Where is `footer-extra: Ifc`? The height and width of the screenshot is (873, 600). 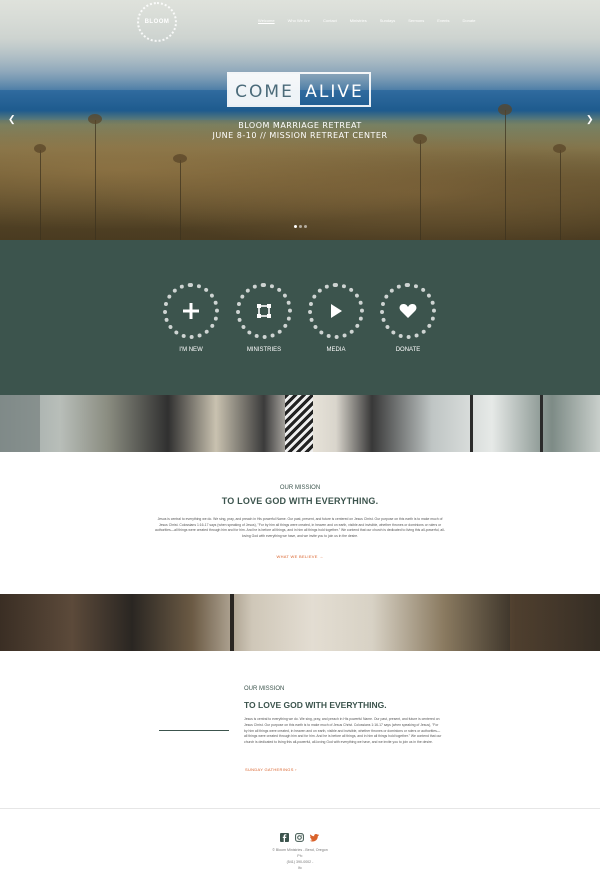
footer-extra: Ifc is located at coordinates (300, 868).